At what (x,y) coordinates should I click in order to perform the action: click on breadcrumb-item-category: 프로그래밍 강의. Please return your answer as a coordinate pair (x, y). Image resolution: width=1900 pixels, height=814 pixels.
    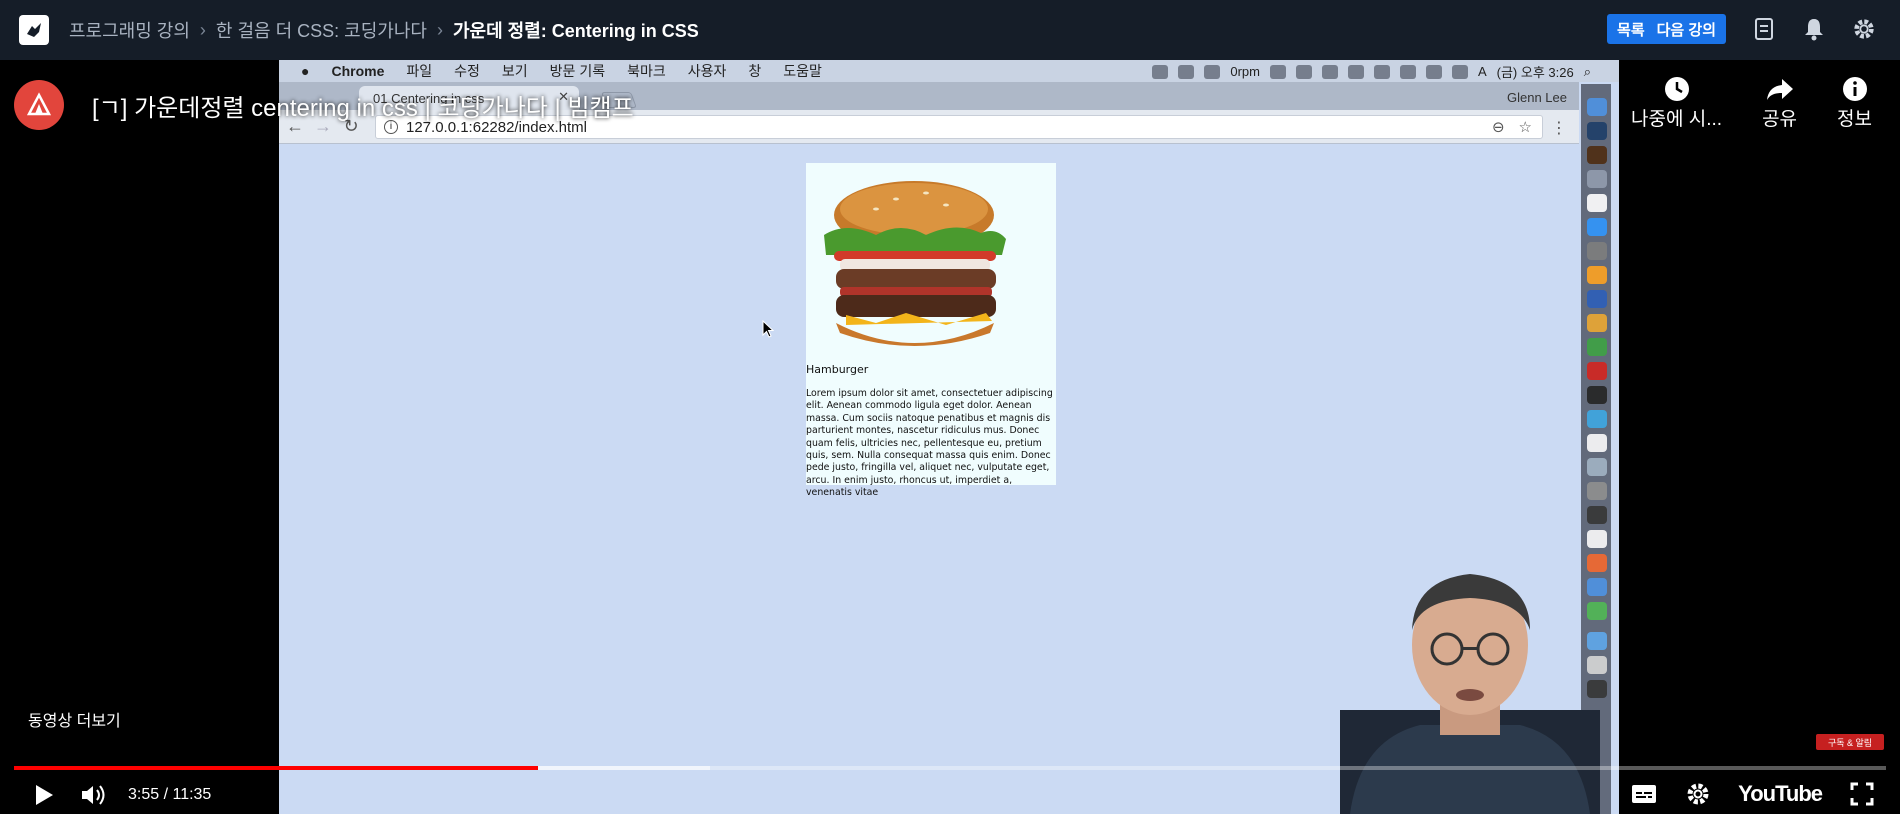
    Looking at the image, I should click on (129, 30).